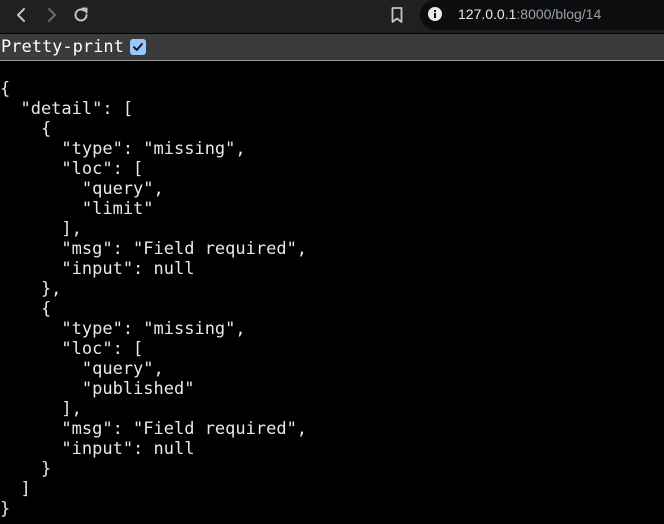 The image size is (664, 524). Describe the element at coordinates (67, 109) in the screenshot. I see `json-line: "detail": [` at that location.